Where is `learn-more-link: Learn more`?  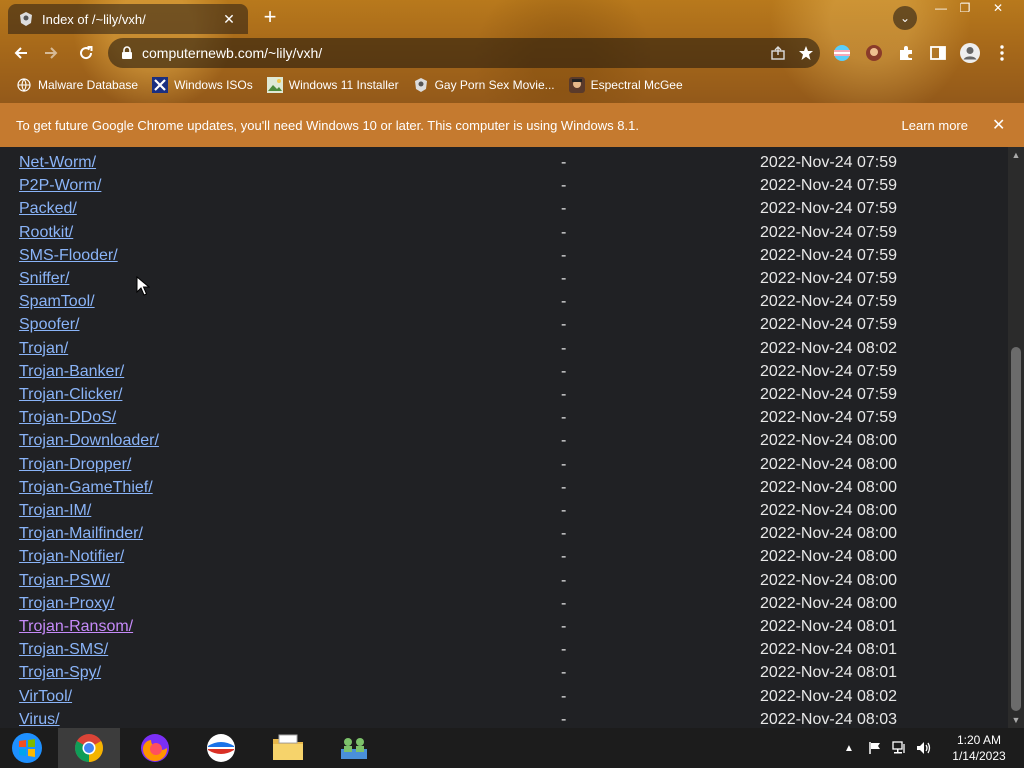
learn-more-link: Learn more is located at coordinates (935, 125).